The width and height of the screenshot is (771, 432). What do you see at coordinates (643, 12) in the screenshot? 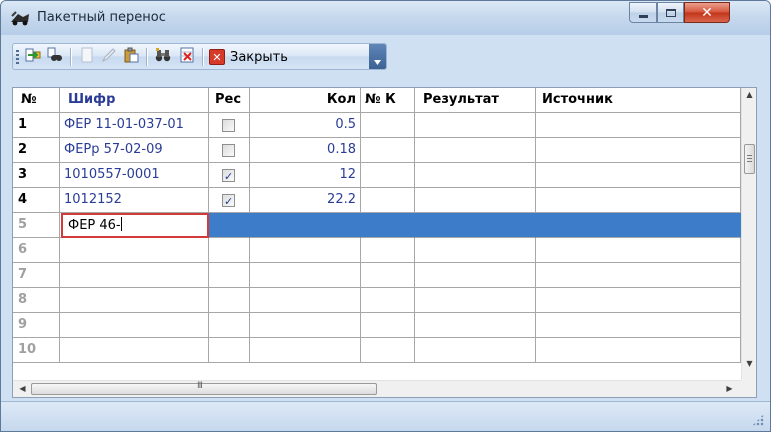
I see `minimize-button` at bounding box center [643, 12].